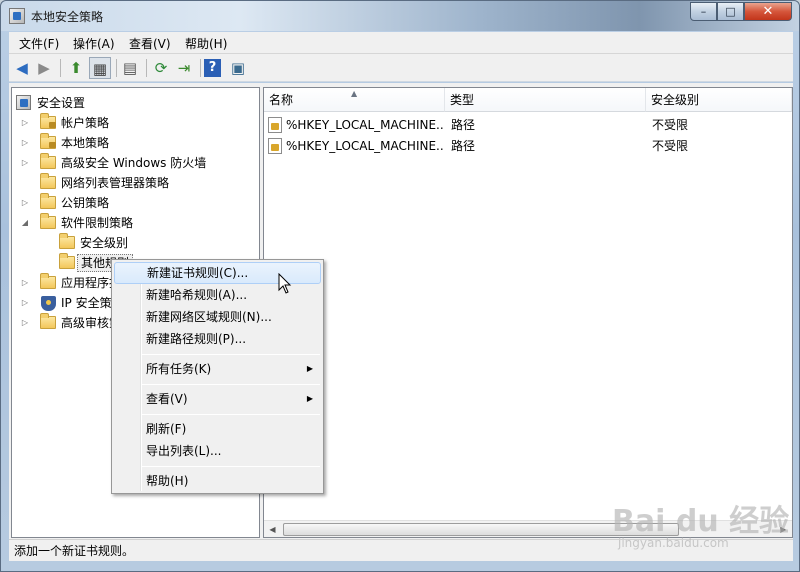 Image resolution: width=800 pixels, height=572 pixels. I want to click on scroll-left-icon: ◀, so click(272, 529).